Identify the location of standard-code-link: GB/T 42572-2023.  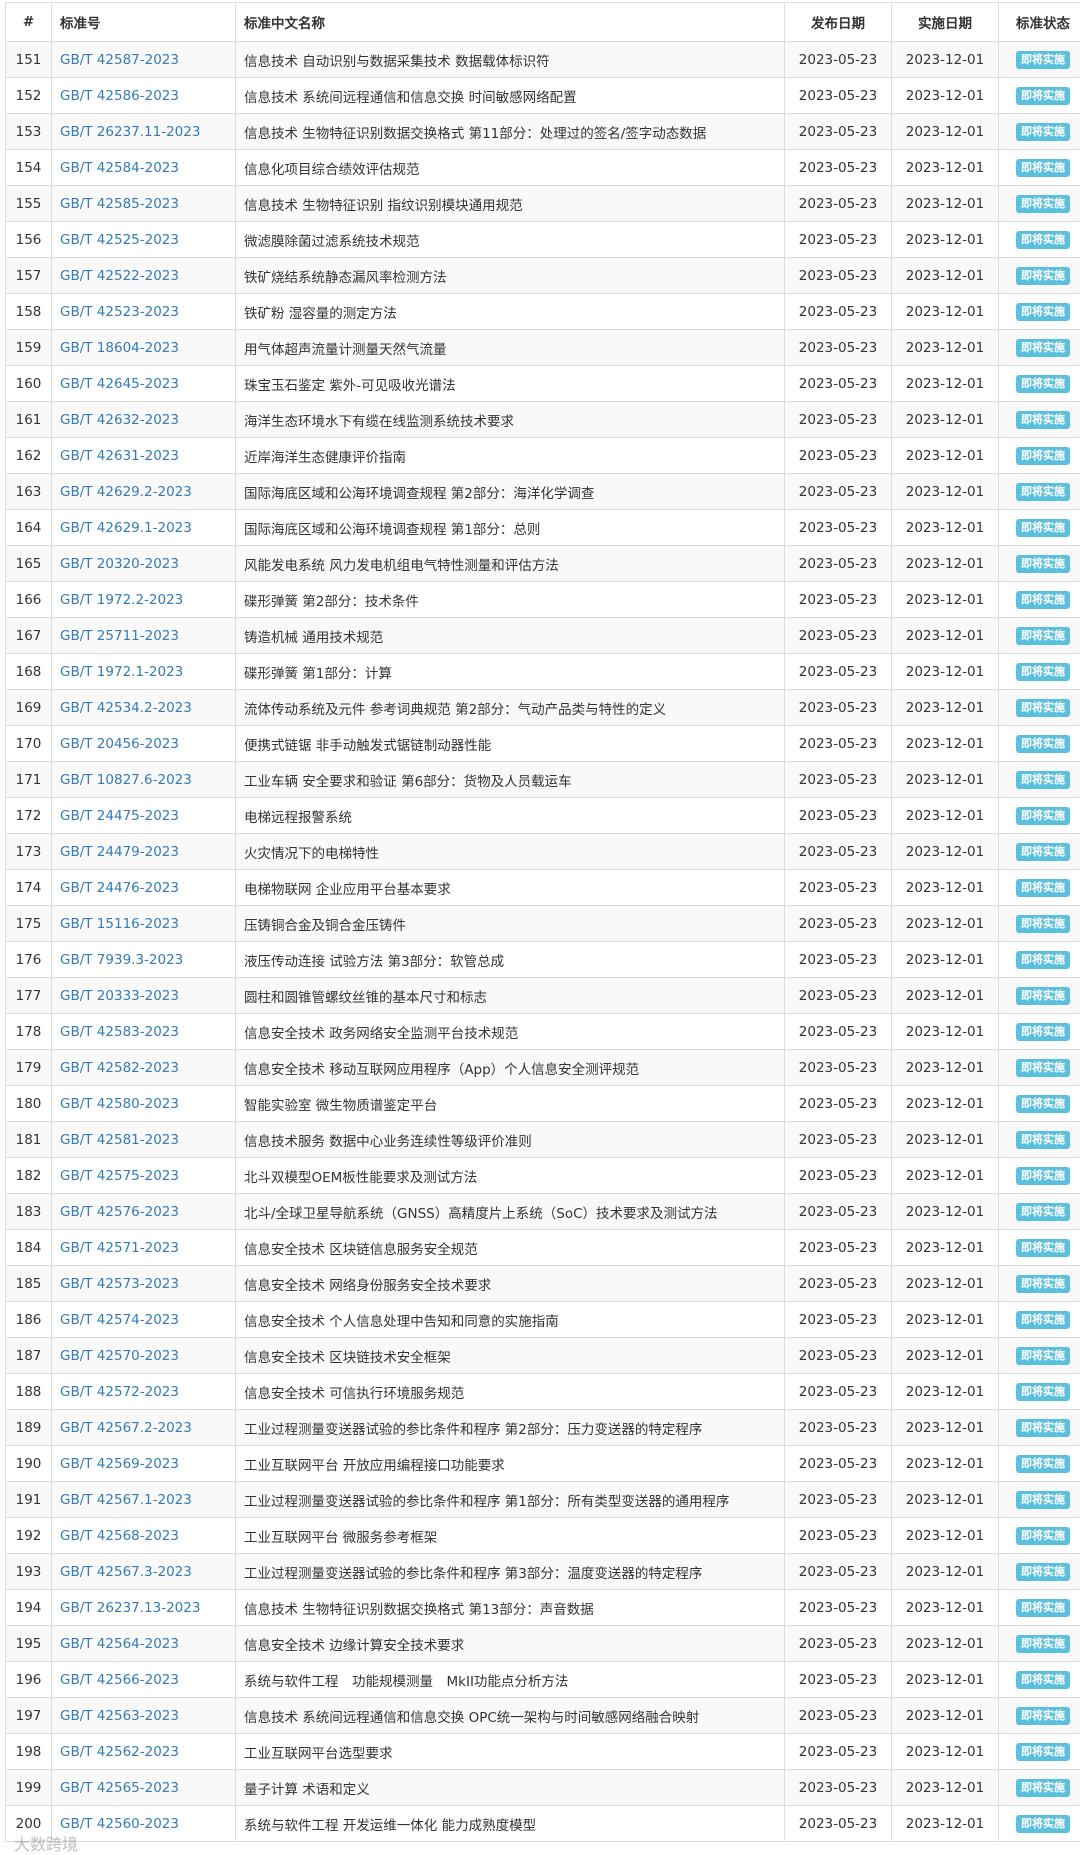
(119, 1392).